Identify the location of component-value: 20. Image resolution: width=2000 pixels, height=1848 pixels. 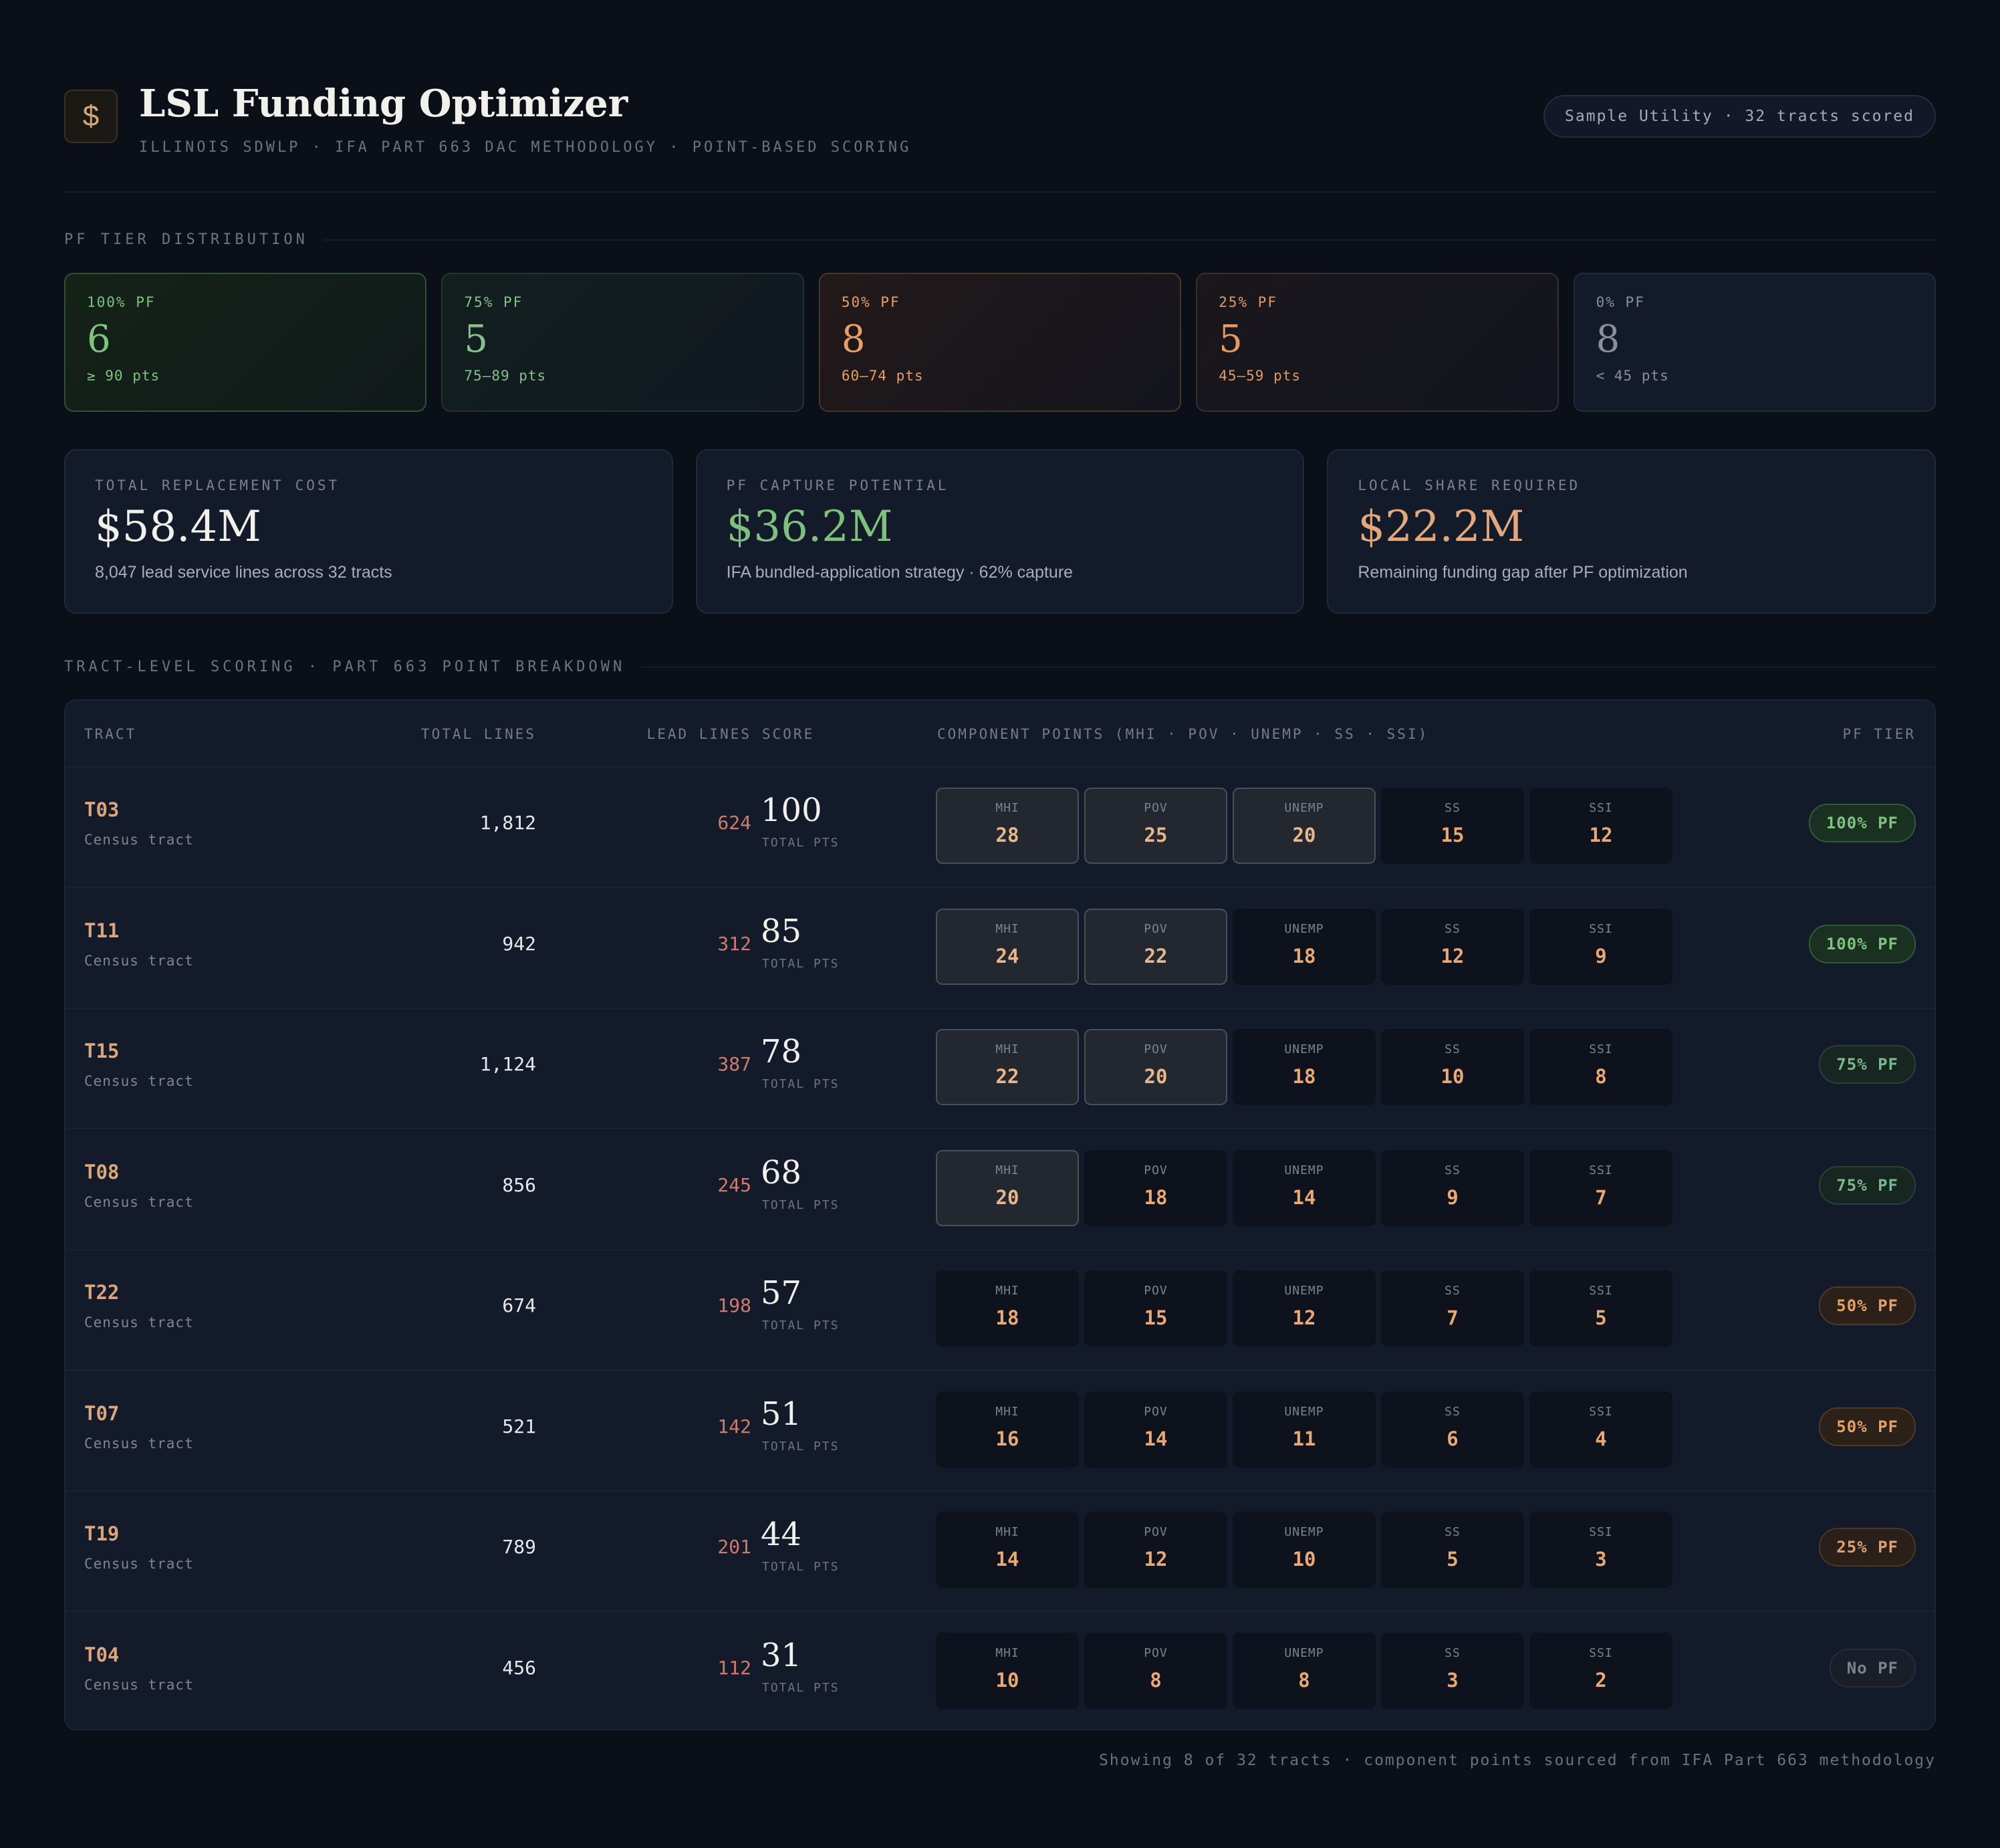
(1304, 835).